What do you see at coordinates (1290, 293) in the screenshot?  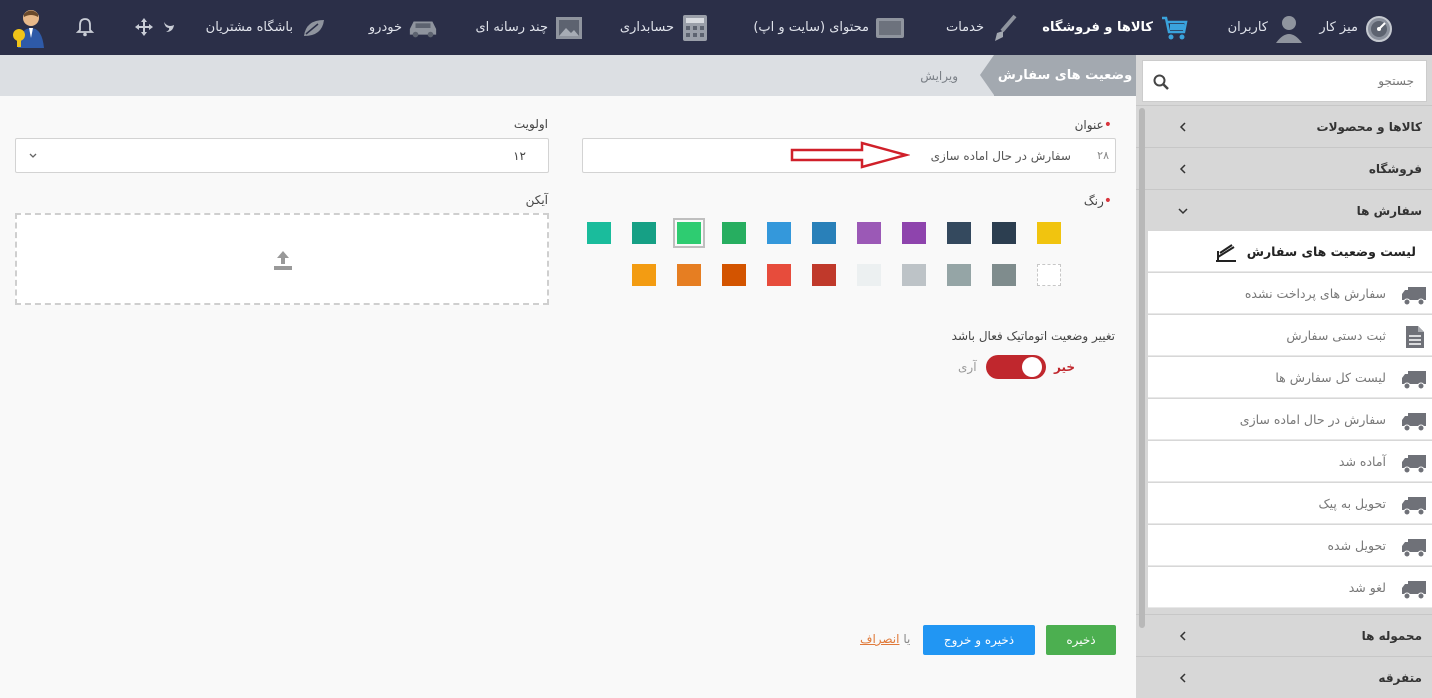 I see `sidebar-item-unpaid-orders: سفارش های پرداخت نشده` at bounding box center [1290, 293].